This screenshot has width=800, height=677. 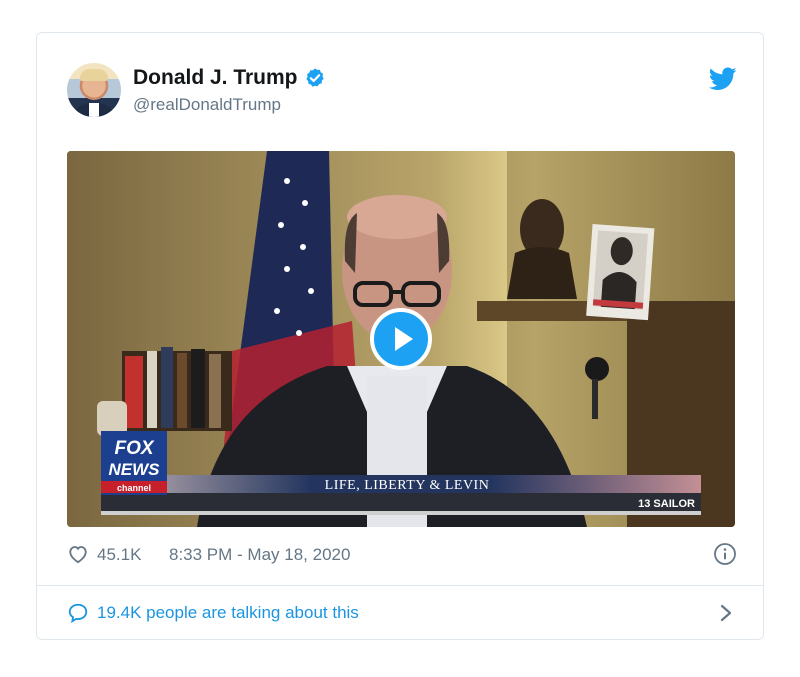 What do you see at coordinates (94, 90) in the screenshot?
I see `avatar` at bounding box center [94, 90].